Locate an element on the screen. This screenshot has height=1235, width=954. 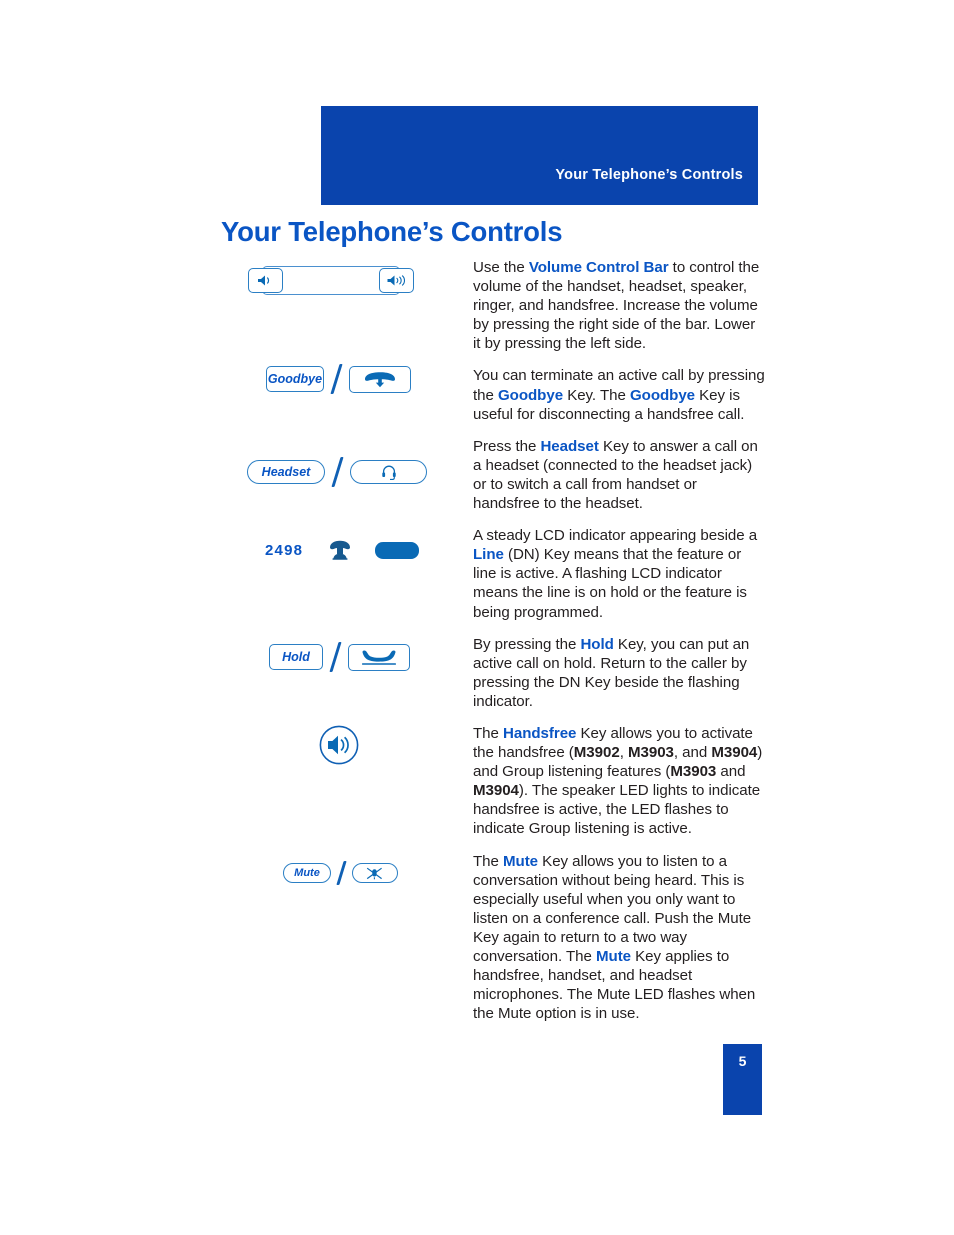
headset-icon is located at coordinates (389, 472).